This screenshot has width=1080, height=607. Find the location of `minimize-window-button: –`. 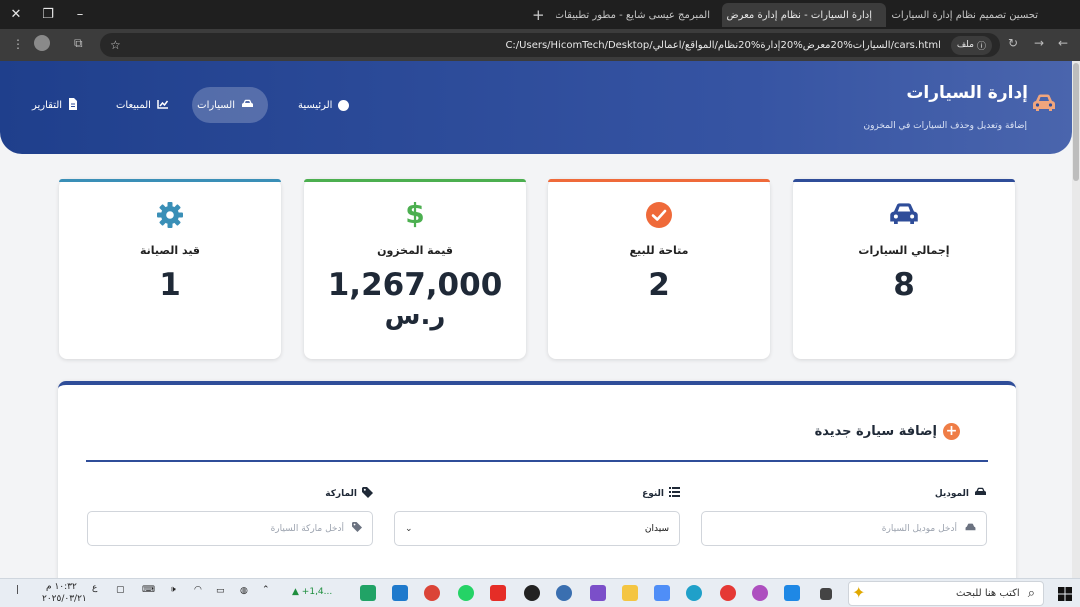

minimize-window-button: – is located at coordinates (80, 14).